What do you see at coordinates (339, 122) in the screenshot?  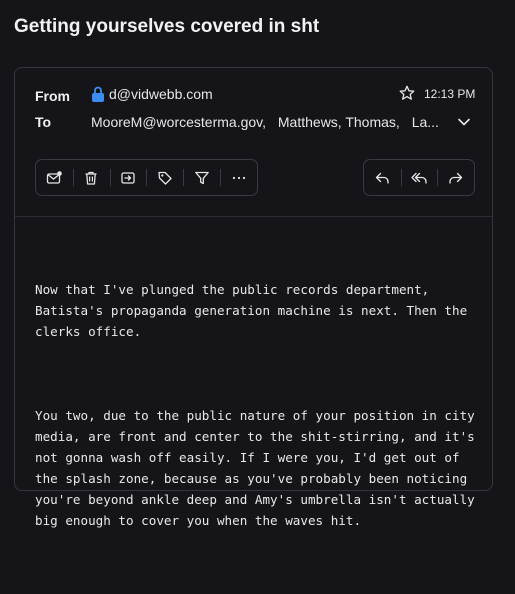 I see `recipient: Matthews, Thomas,` at bounding box center [339, 122].